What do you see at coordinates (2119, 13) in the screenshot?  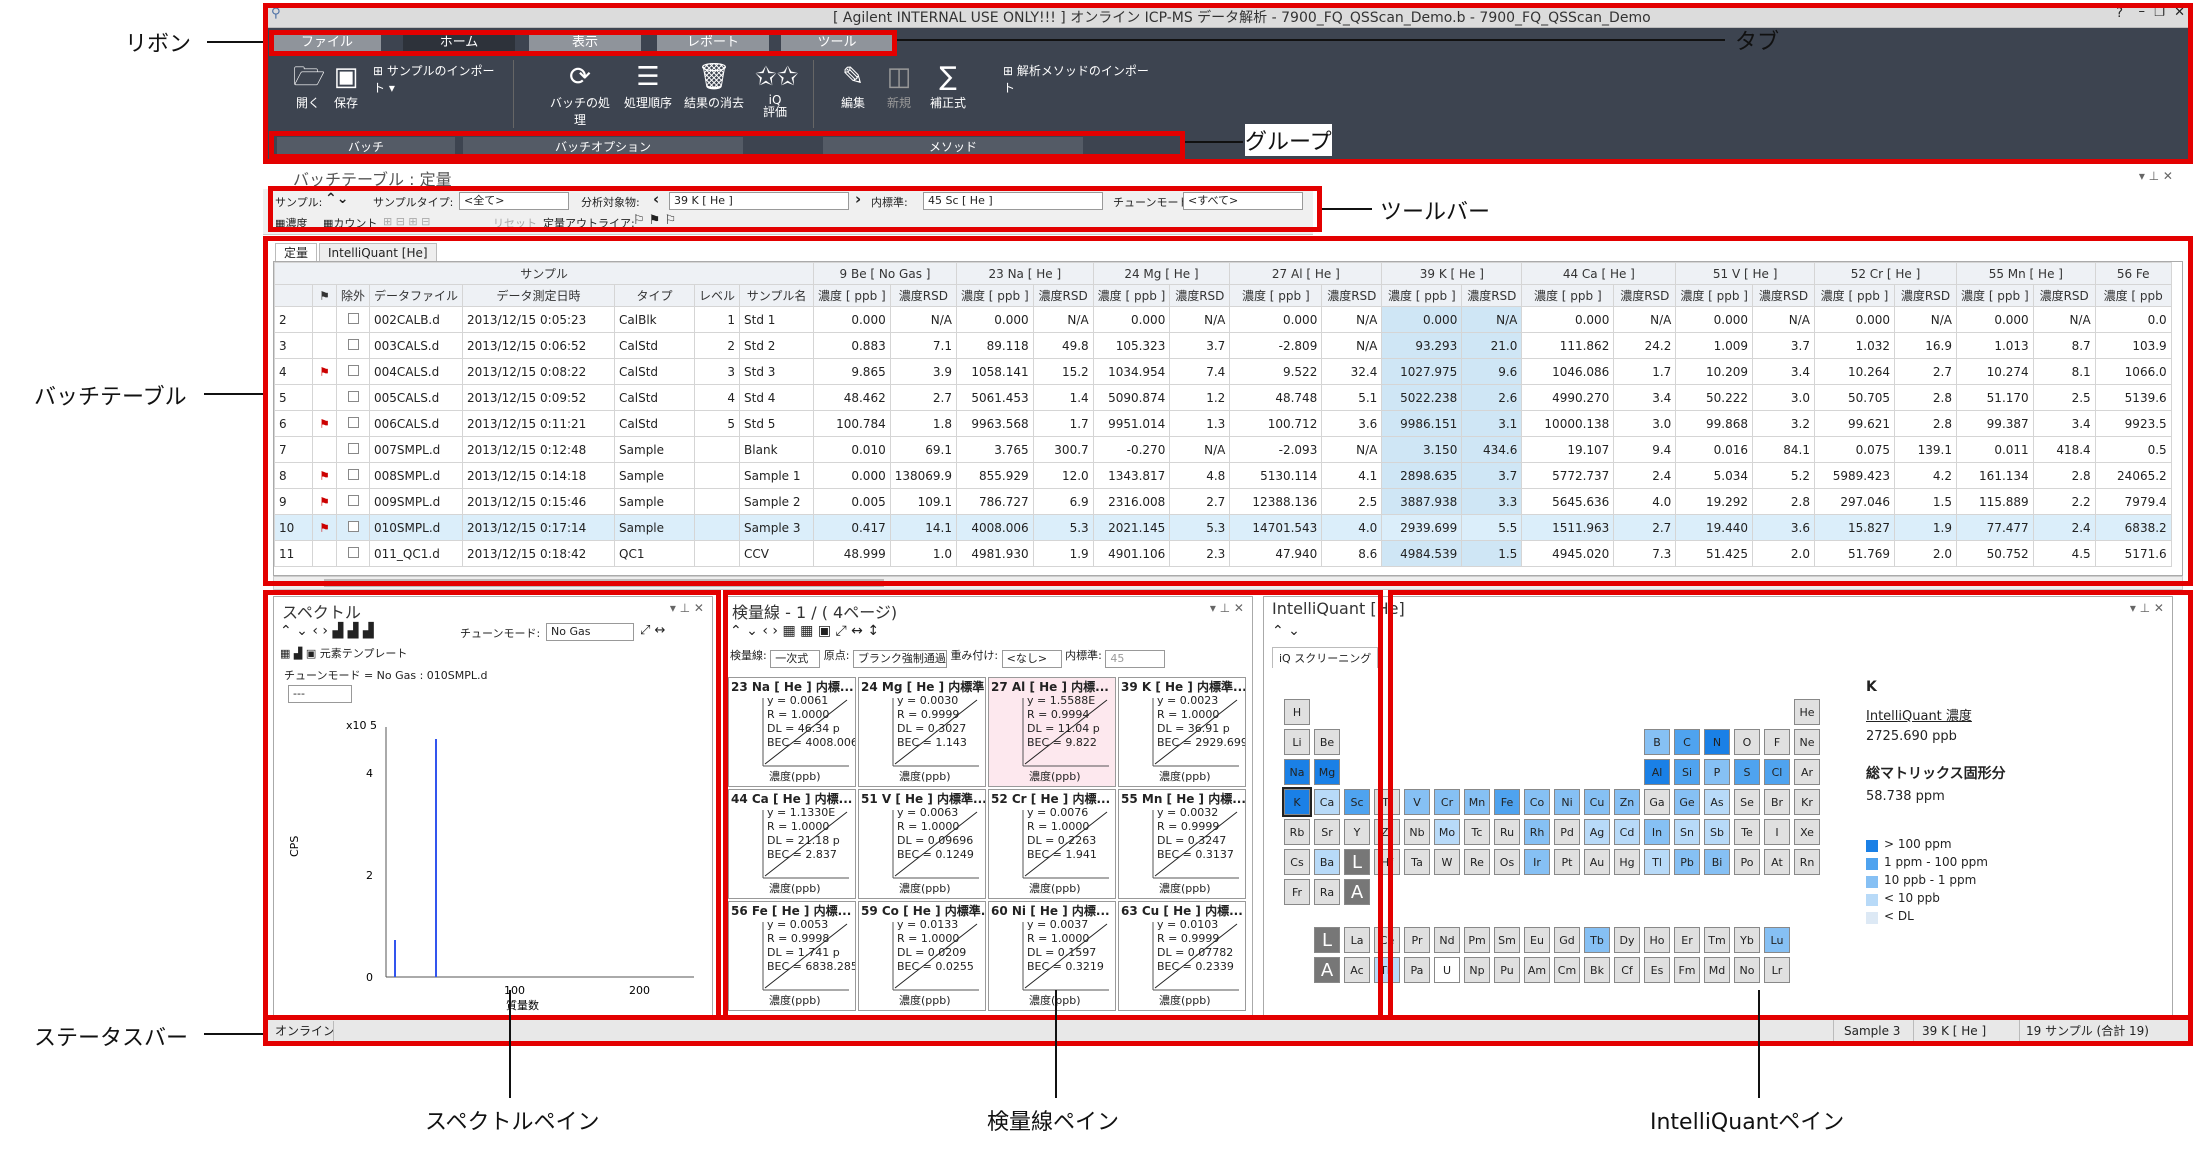 I see `help-icon: ?` at bounding box center [2119, 13].